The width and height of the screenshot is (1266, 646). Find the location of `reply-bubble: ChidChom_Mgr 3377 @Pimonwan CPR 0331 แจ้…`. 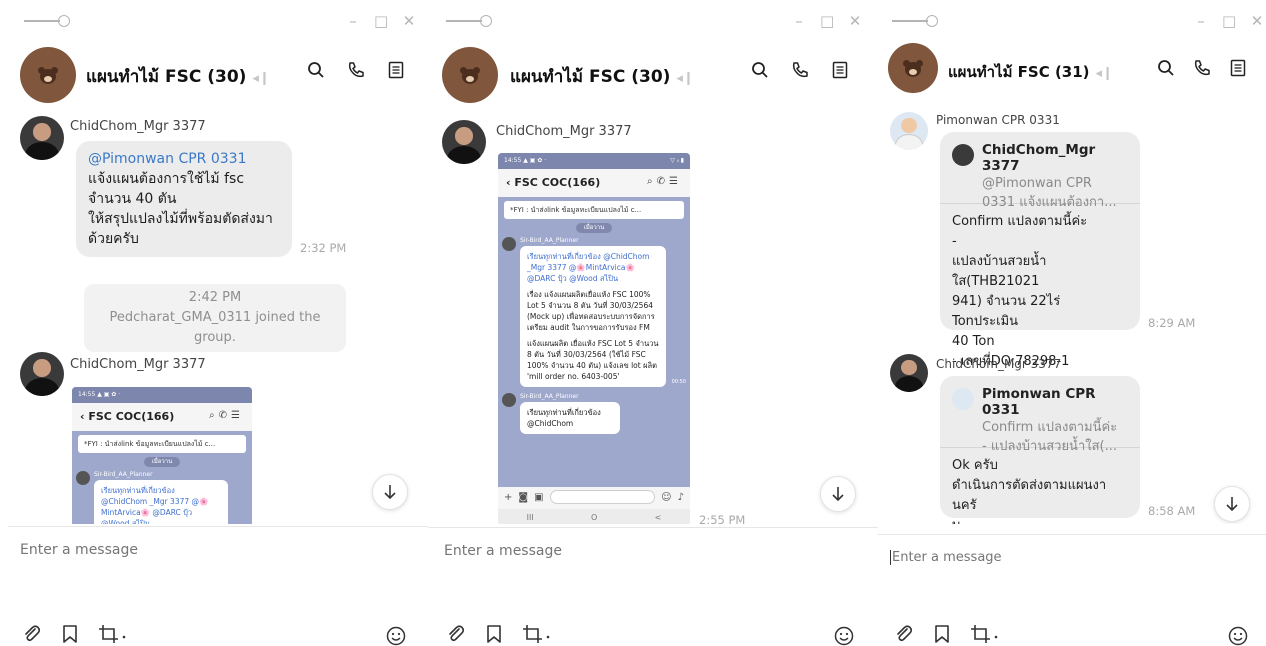

reply-bubble: ChidChom_Mgr 3377 @Pimonwan CPR 0331 แจ้… is located at coordinates (1040, 250).